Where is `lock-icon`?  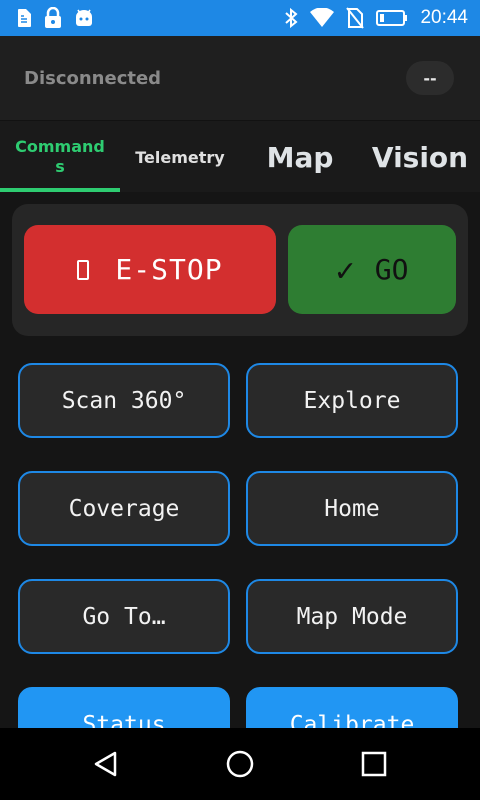 lock-icon is located at coordinates (53, 18).